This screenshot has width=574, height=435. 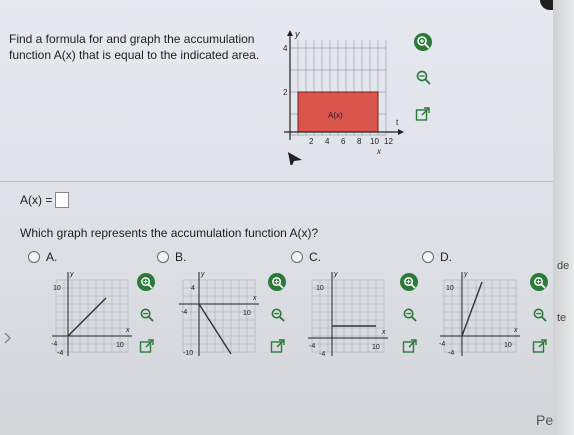 I want to click on option-a-graph: y 10 x -4 10 -4, so click(x=91, y=314).